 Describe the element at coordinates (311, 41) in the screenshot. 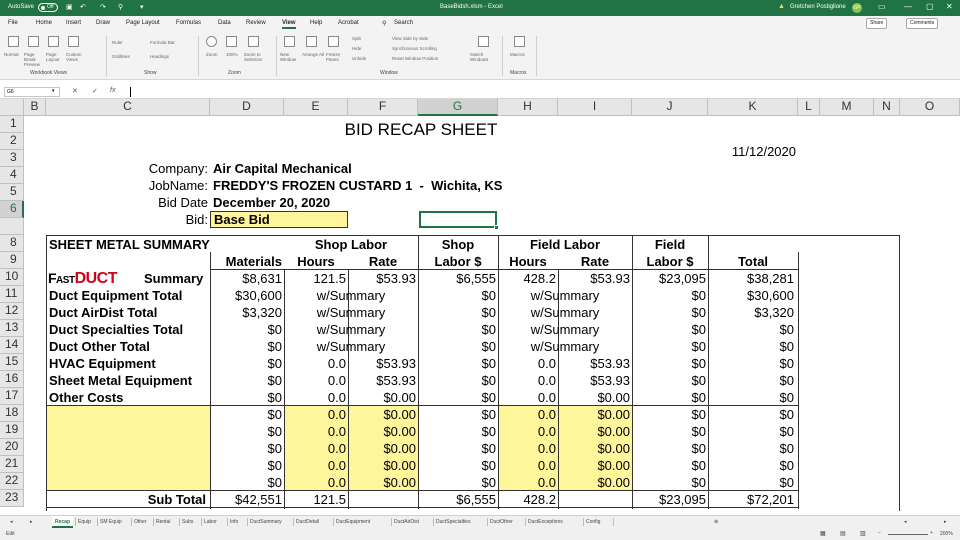

I see `arrange-all-icon` at that location.